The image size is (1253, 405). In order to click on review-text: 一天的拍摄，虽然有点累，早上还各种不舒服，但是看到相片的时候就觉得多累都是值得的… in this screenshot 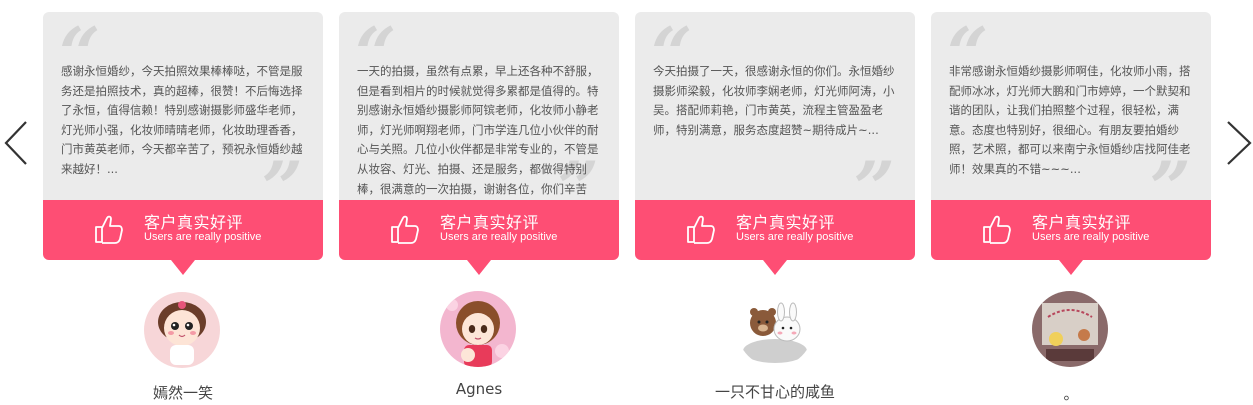, I will do `click(478, 130)`.